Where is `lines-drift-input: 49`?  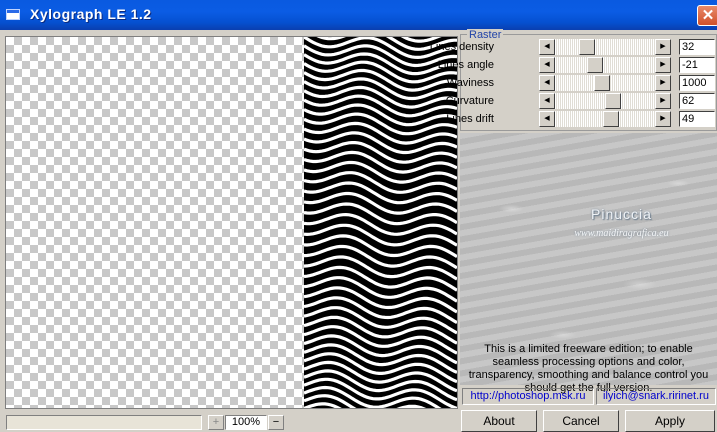 lines-drift-input: 49 is located at coordinates (697, 119).